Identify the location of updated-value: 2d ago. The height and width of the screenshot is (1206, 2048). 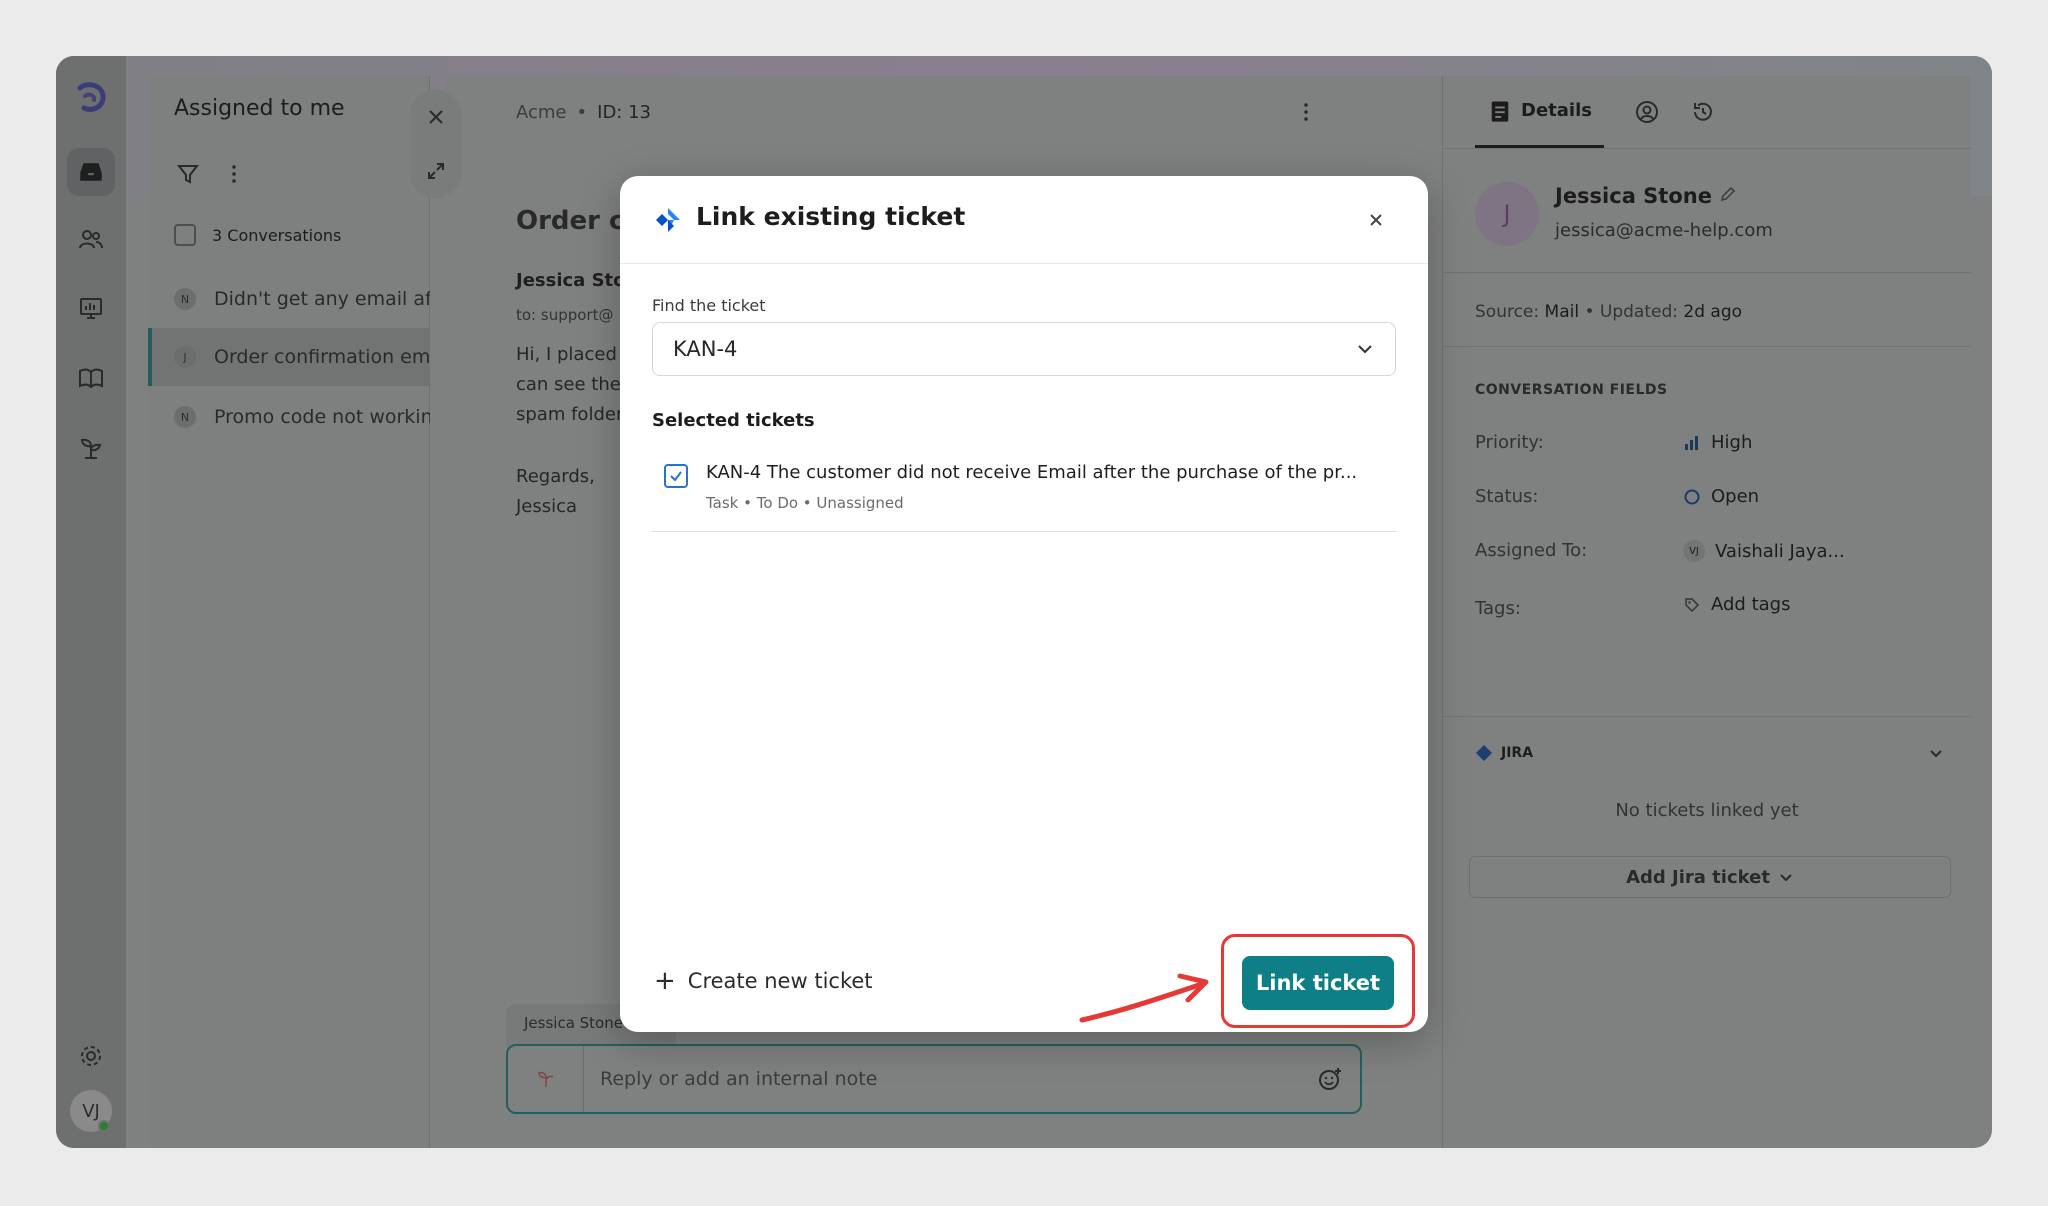
(1713, 312).